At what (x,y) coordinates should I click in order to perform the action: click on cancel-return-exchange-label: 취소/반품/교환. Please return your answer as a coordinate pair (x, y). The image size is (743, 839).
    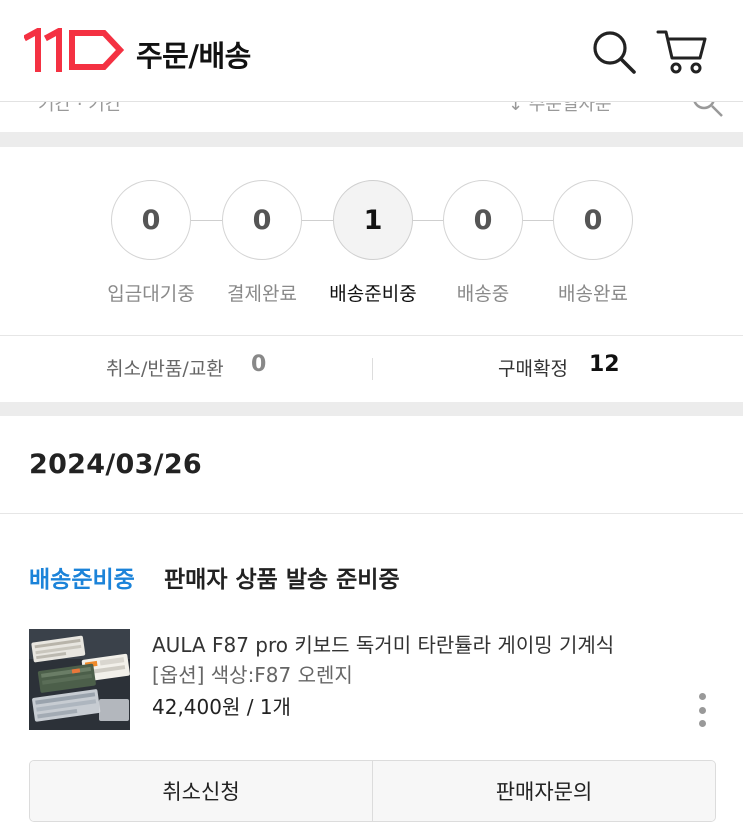
    Looking at the image, I should click on (165, 367).